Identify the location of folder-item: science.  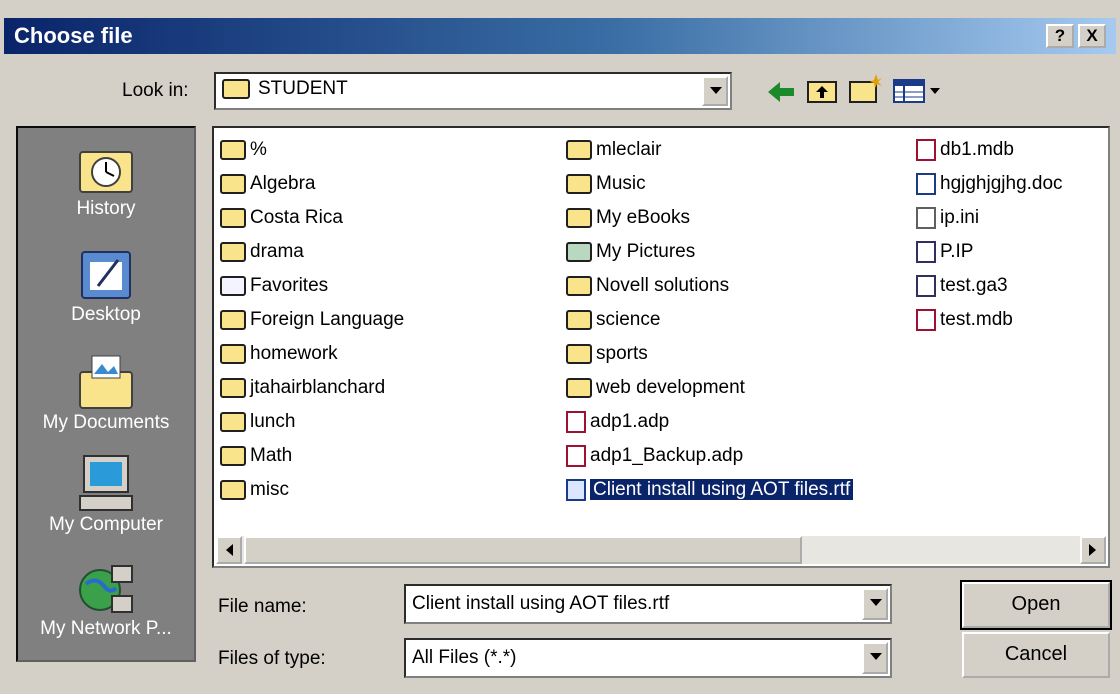
(613, 320).